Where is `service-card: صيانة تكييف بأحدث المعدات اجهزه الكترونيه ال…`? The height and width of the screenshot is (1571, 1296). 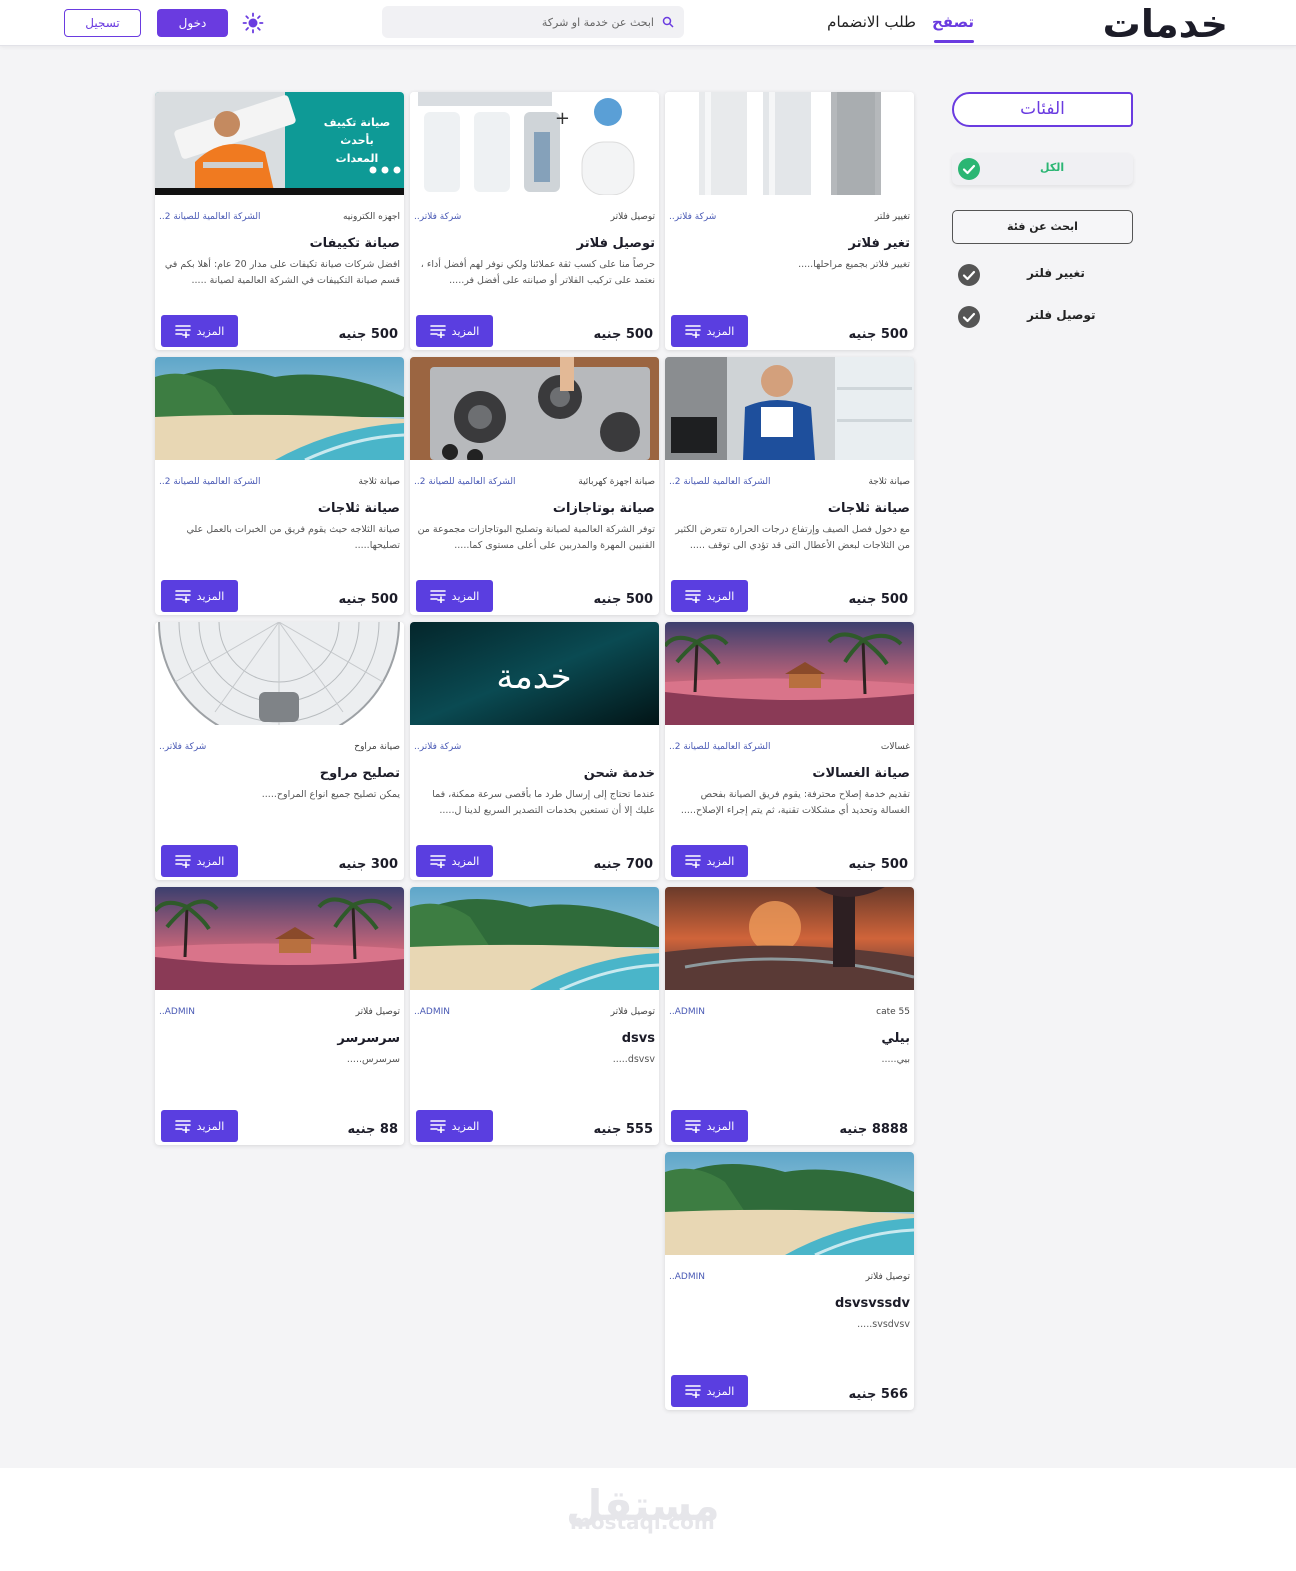 service-card: صيانة تكييف بأحدث المعدات اجهزه الكترونيه ال… is located at coordinates (279, 221).